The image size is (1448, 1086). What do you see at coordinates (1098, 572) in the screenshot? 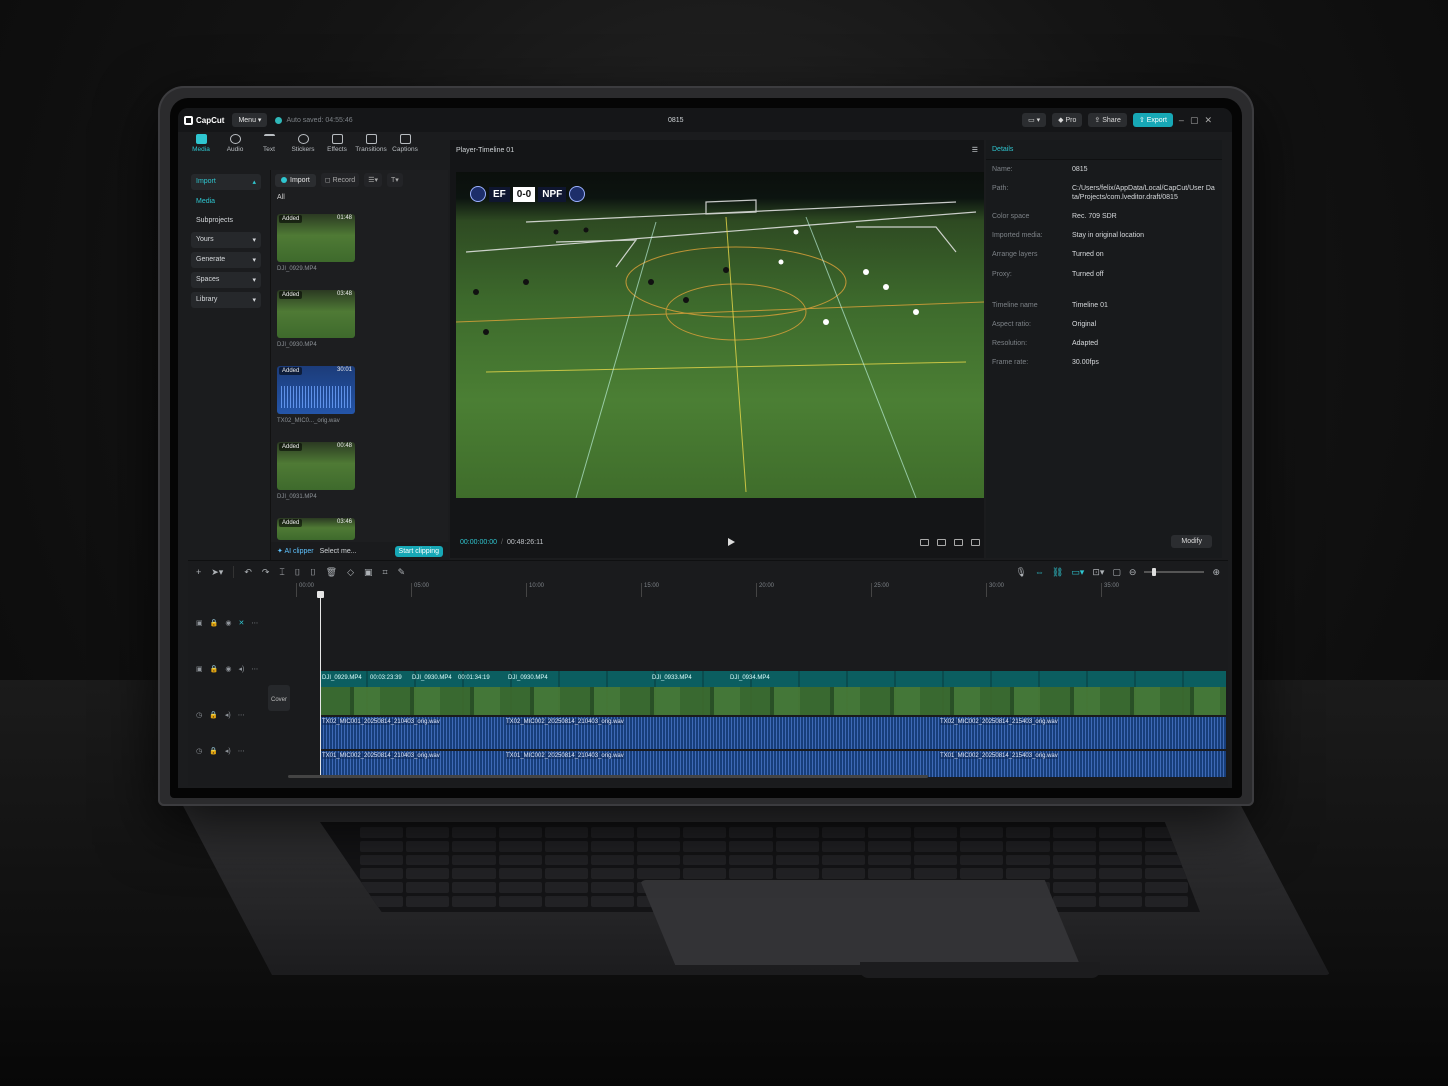
I see `speed-icon: ⊡▾` at bounding box center [1098, 572].